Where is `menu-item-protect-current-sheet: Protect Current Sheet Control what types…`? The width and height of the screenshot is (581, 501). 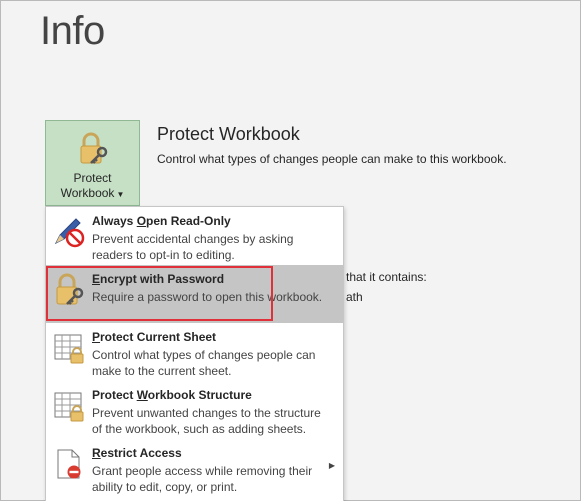
menu-item-protect-current-sheet: Protect Current Sheet Control what types… is located at coordinates (194, 352).